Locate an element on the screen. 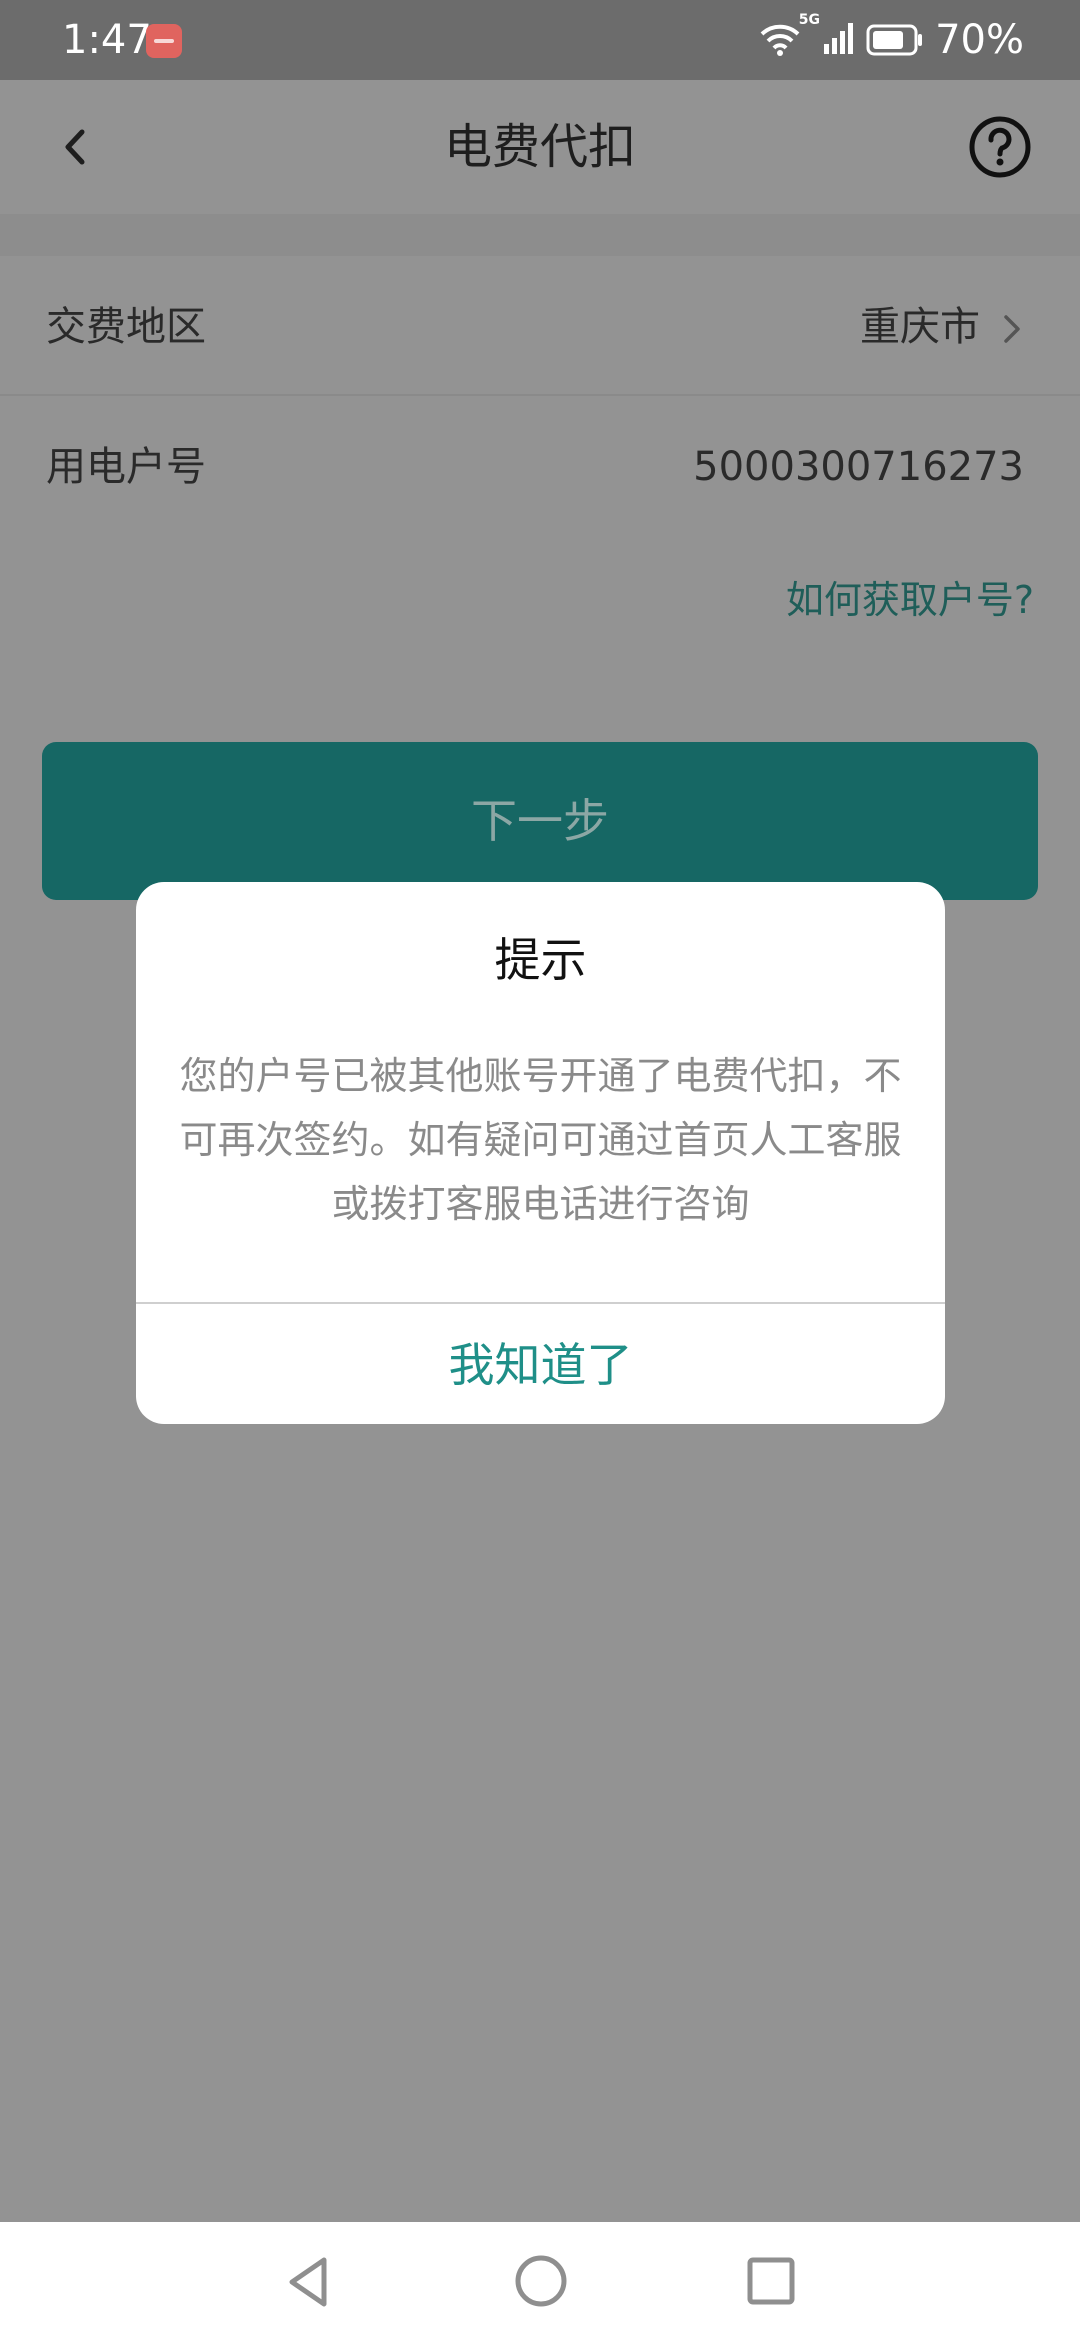  page-title: 电费代扣 is located at coordinates (539, 147).